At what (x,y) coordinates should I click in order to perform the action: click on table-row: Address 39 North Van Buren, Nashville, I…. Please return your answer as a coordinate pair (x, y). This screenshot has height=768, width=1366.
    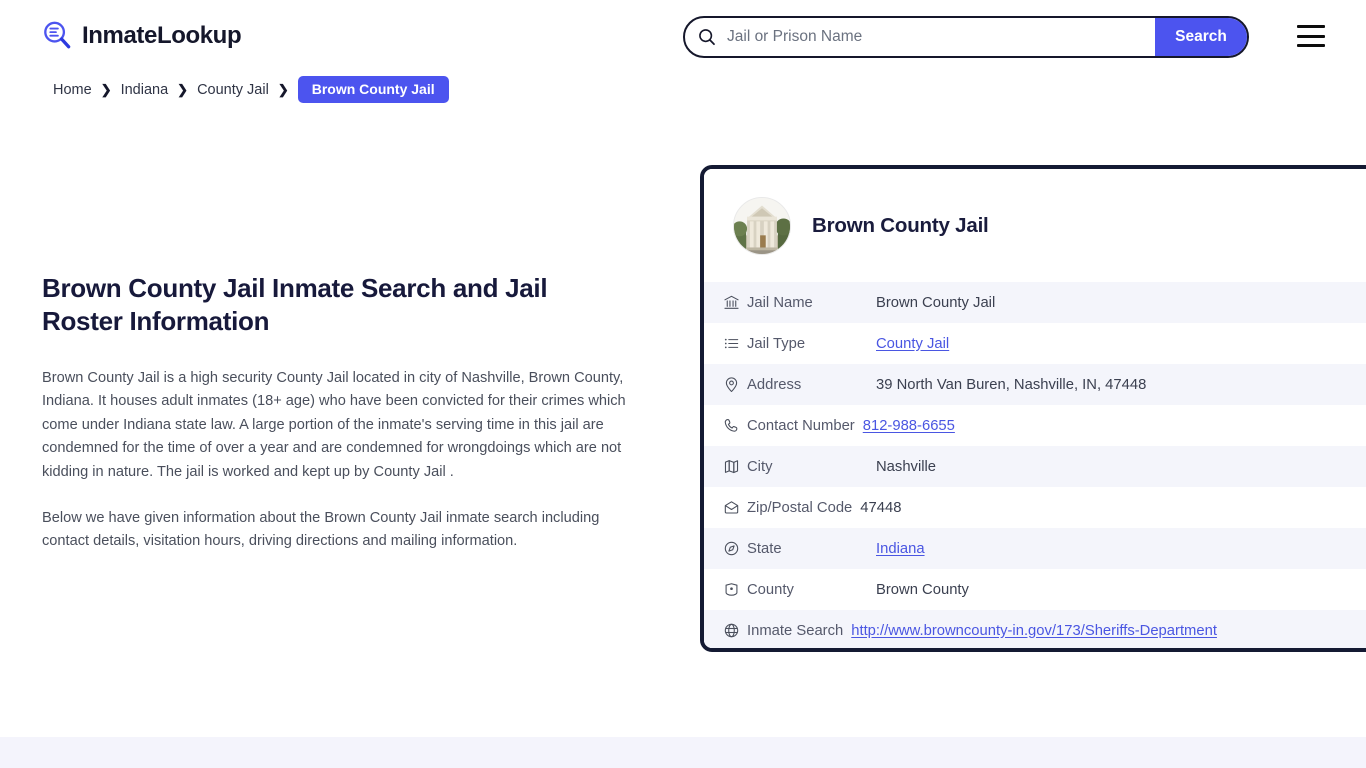
    Looking at the image, I should click on (1035, 384).